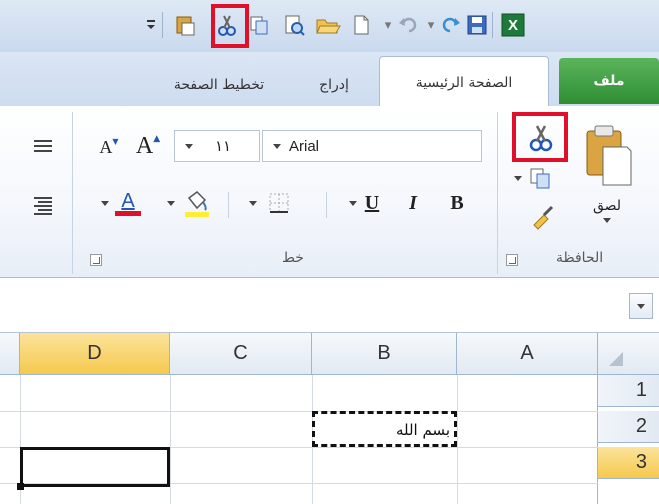  Describe the element at coordinates (580, 258) in the screenshot. I see `clipboard-group-label: الحافظة` at that location.